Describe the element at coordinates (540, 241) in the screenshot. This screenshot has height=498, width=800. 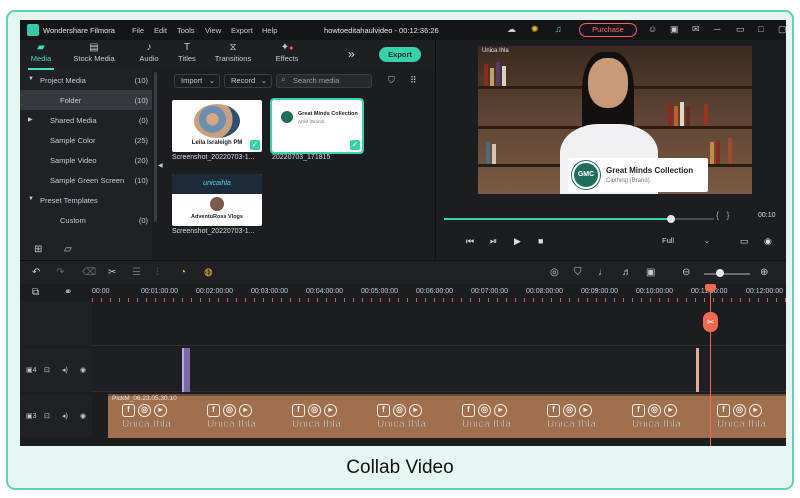
I see `stop-icon: ■` at that location.